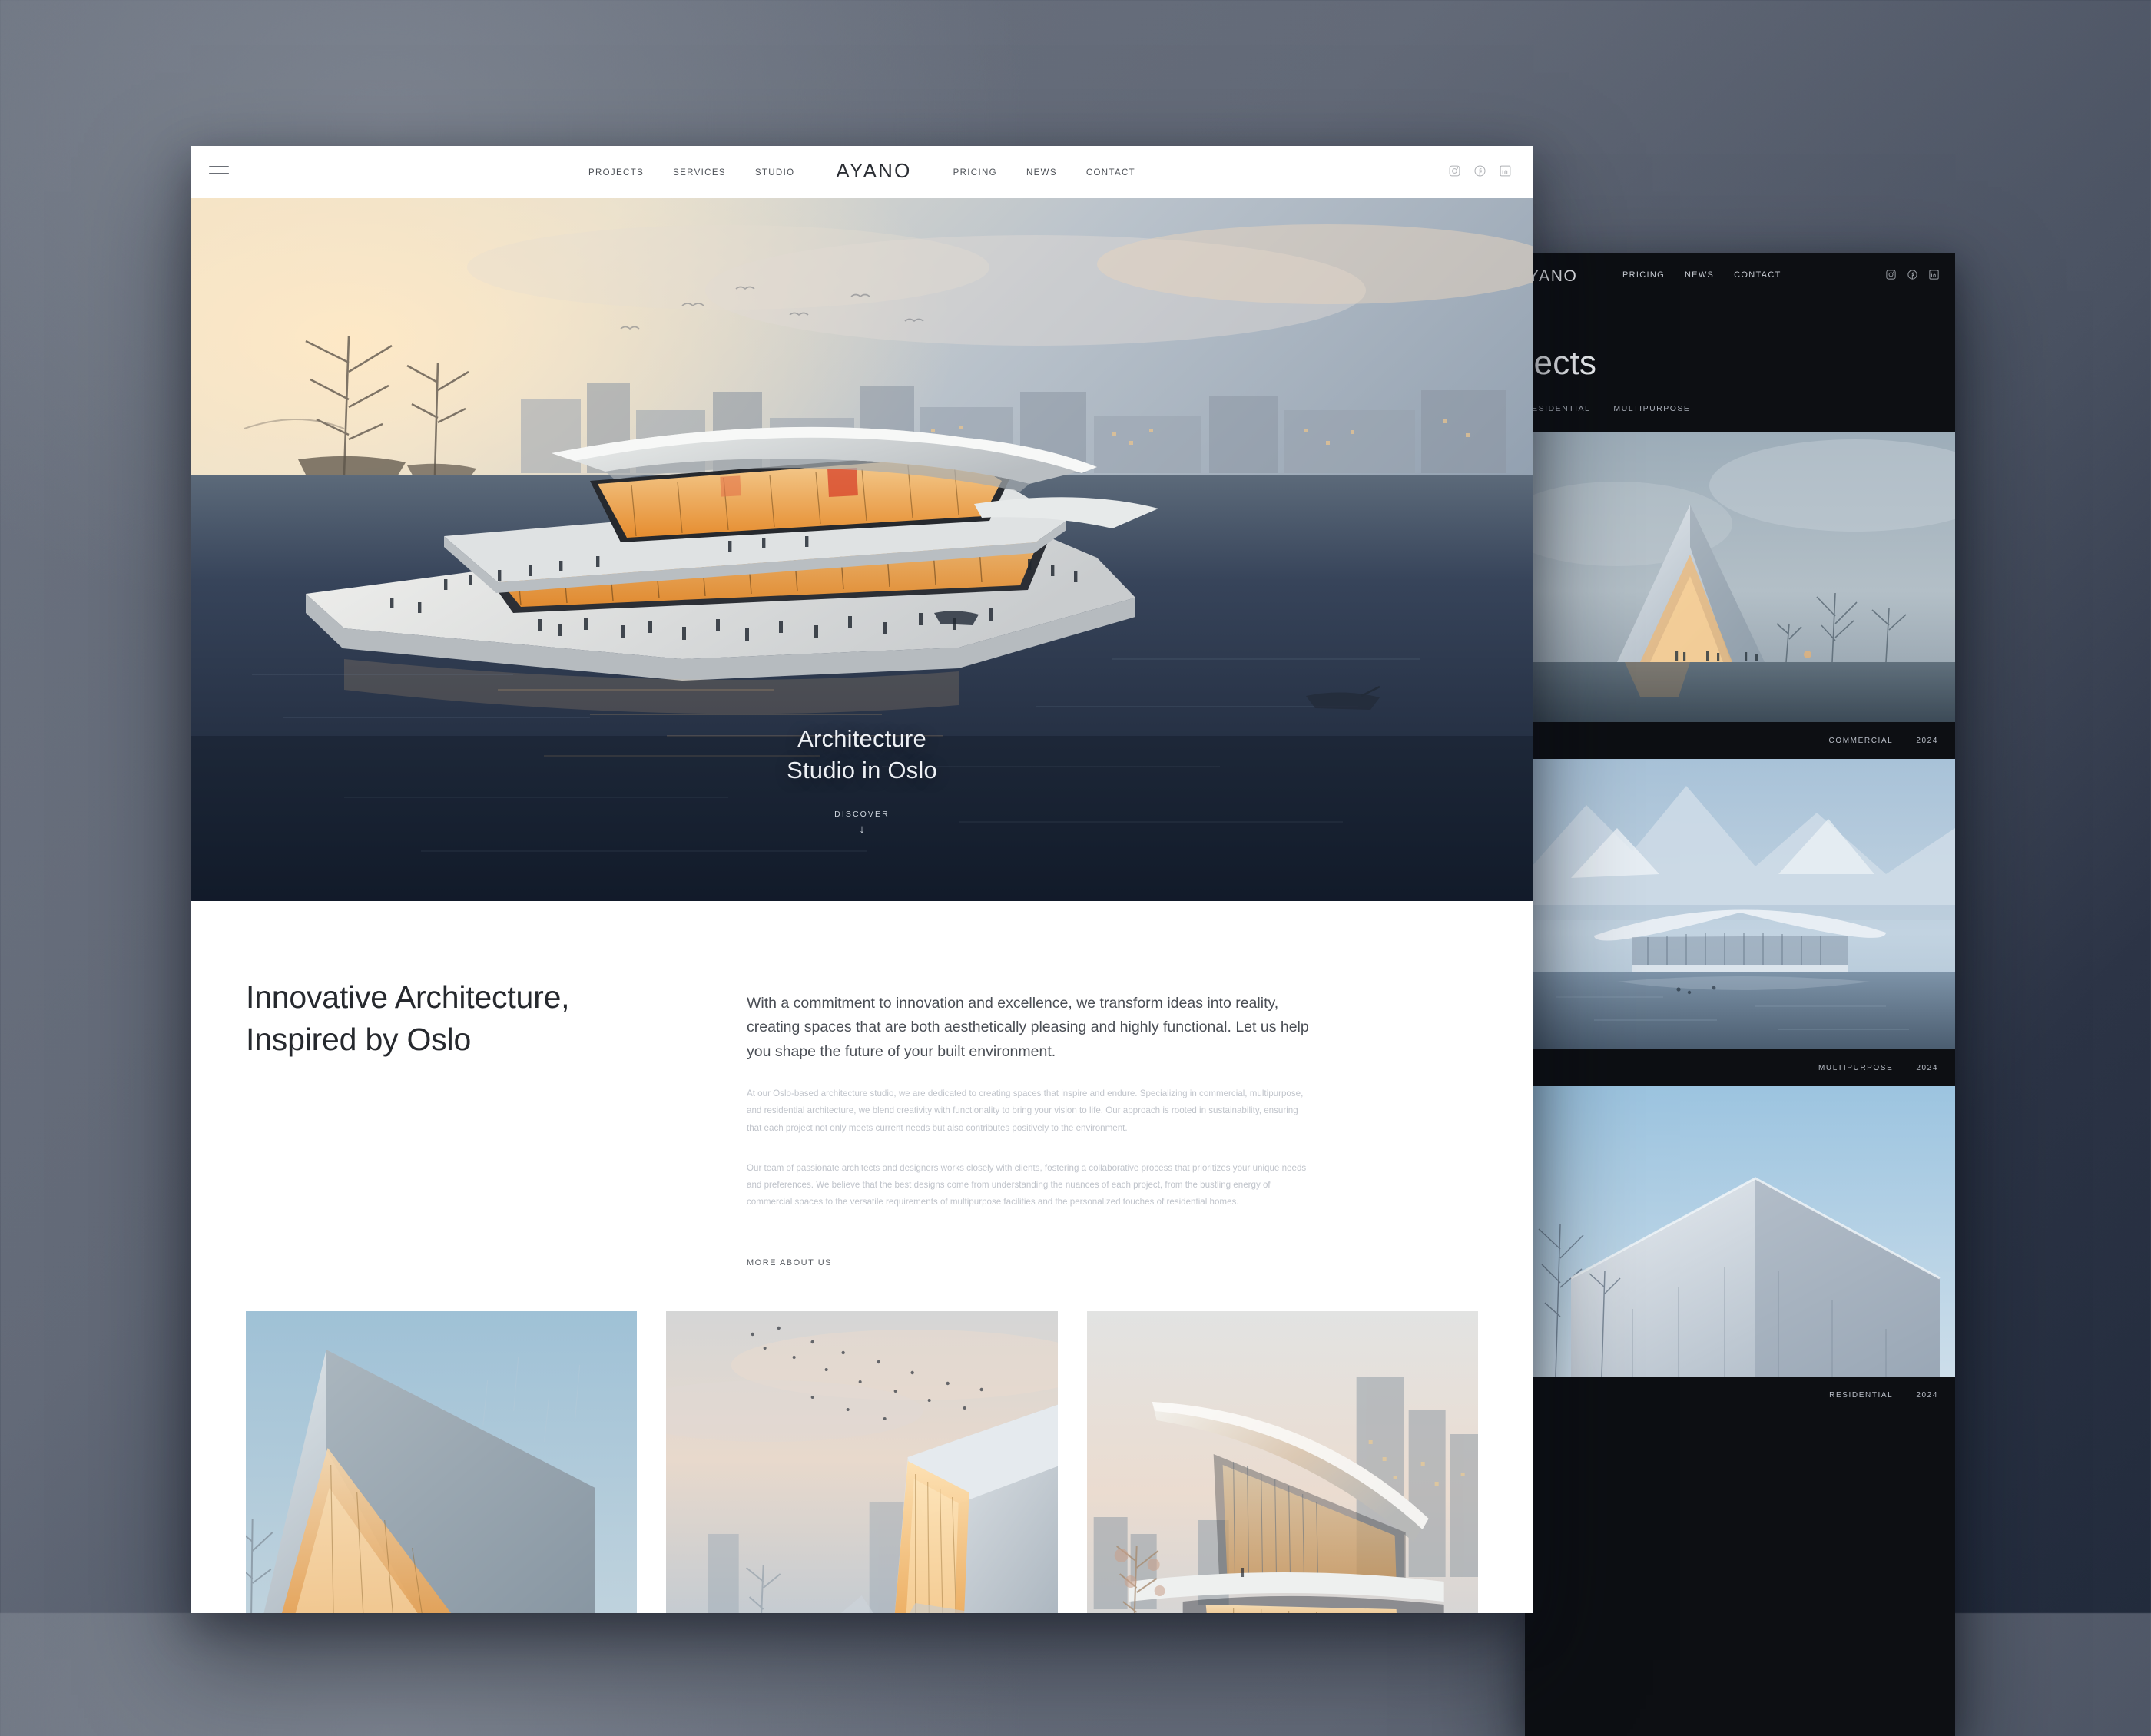  I want to click on project-card: MULTIPURPOSE 2024, so click(1740, 922).